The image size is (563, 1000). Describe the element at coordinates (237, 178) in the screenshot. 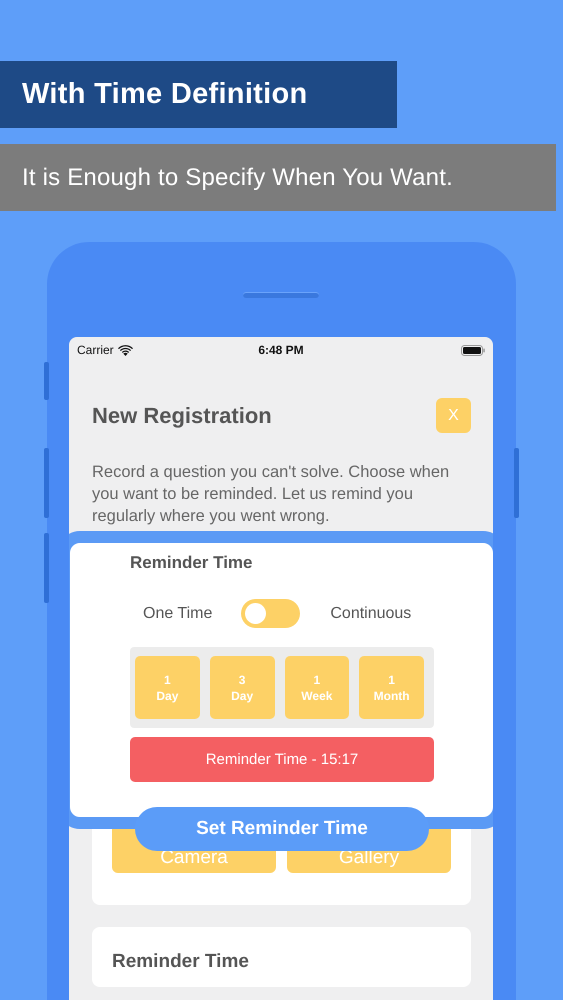

I see `banner-subtitle: It is Enough to Specify When You Want.` at that location.